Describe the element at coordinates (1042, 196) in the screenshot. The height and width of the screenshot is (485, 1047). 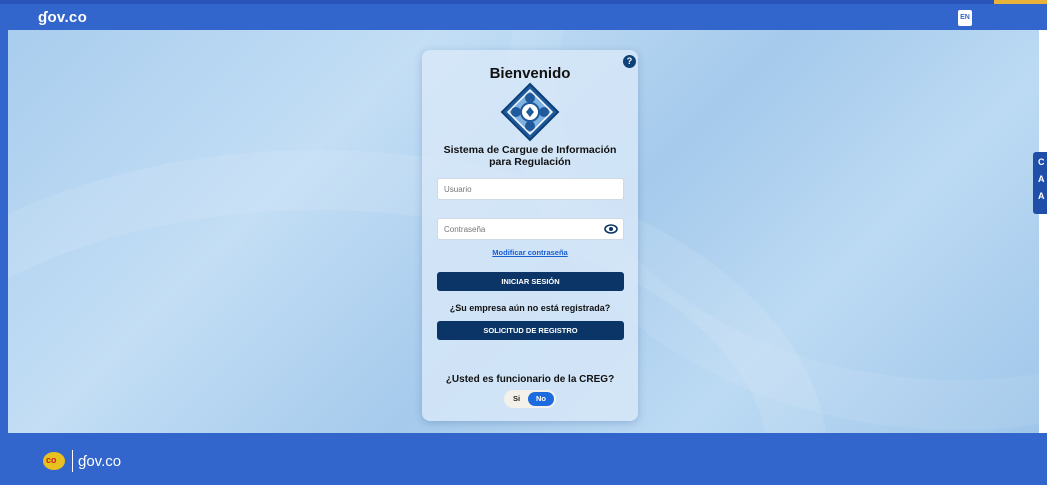
I see `accessibility-font-decrease: A` at that location.